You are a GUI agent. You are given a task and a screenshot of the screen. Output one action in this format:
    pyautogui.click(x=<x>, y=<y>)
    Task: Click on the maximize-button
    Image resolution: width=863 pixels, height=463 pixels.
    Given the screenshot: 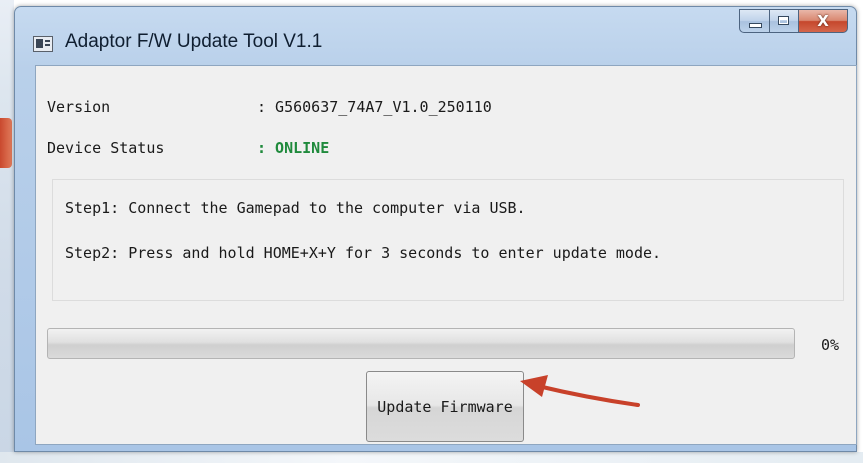 What is the action you would take?
    pyautogui.click(x=783, y=21)
    